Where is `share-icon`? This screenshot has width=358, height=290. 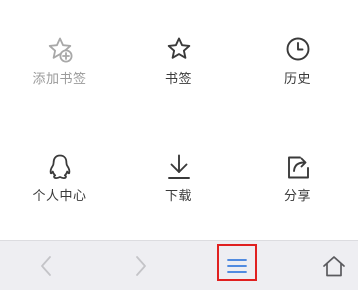
share-icon is located at coordinates (298, 167).